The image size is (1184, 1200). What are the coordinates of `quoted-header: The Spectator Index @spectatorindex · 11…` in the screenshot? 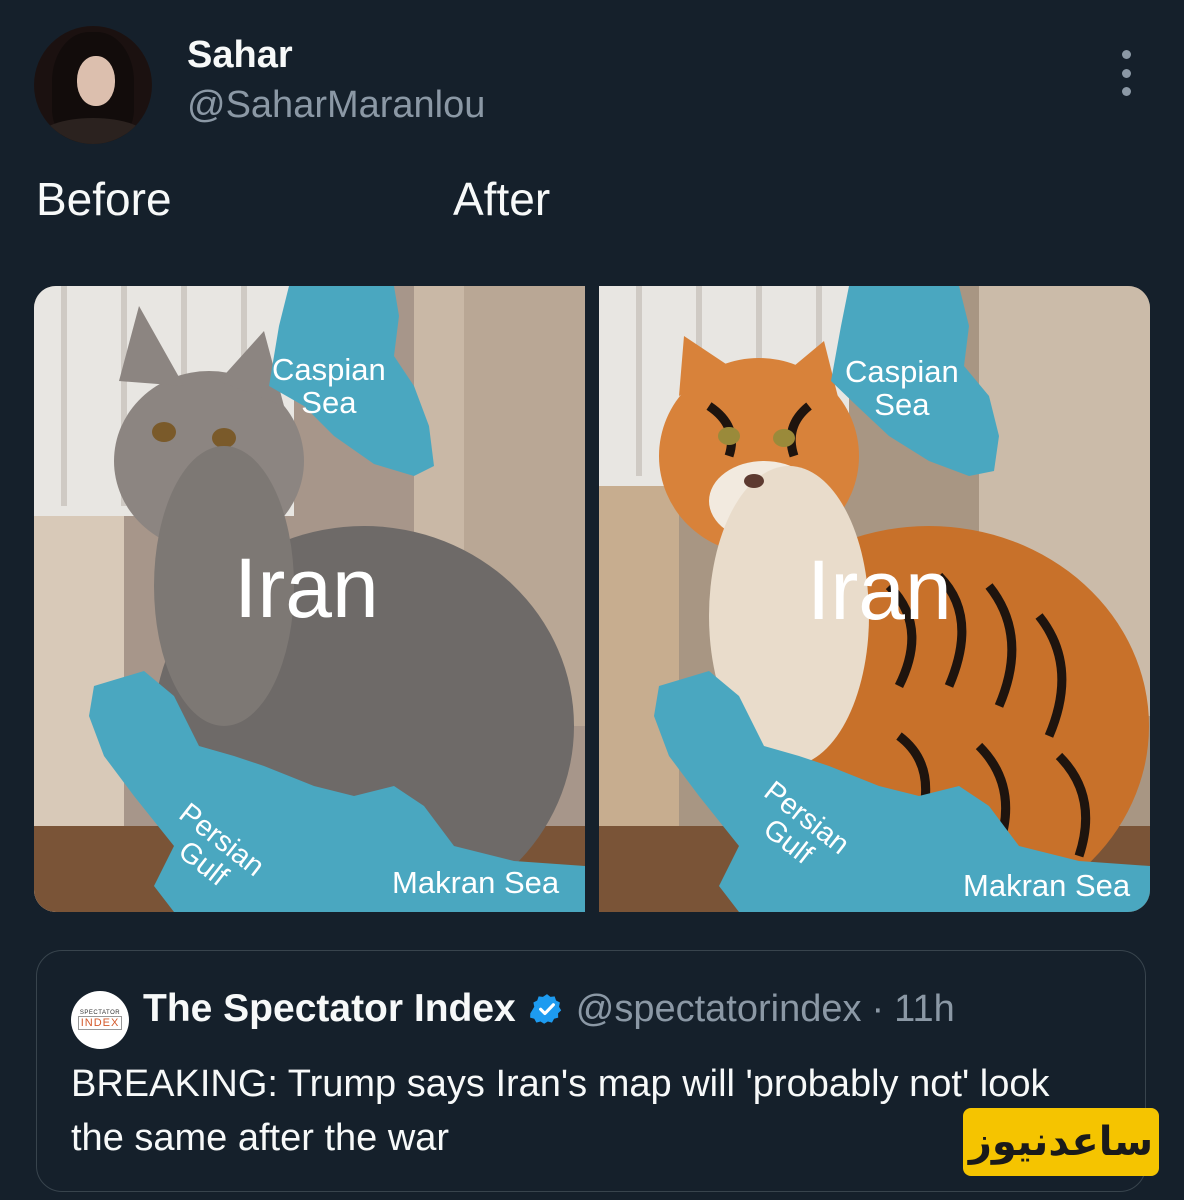 It's located at (549, 1009).